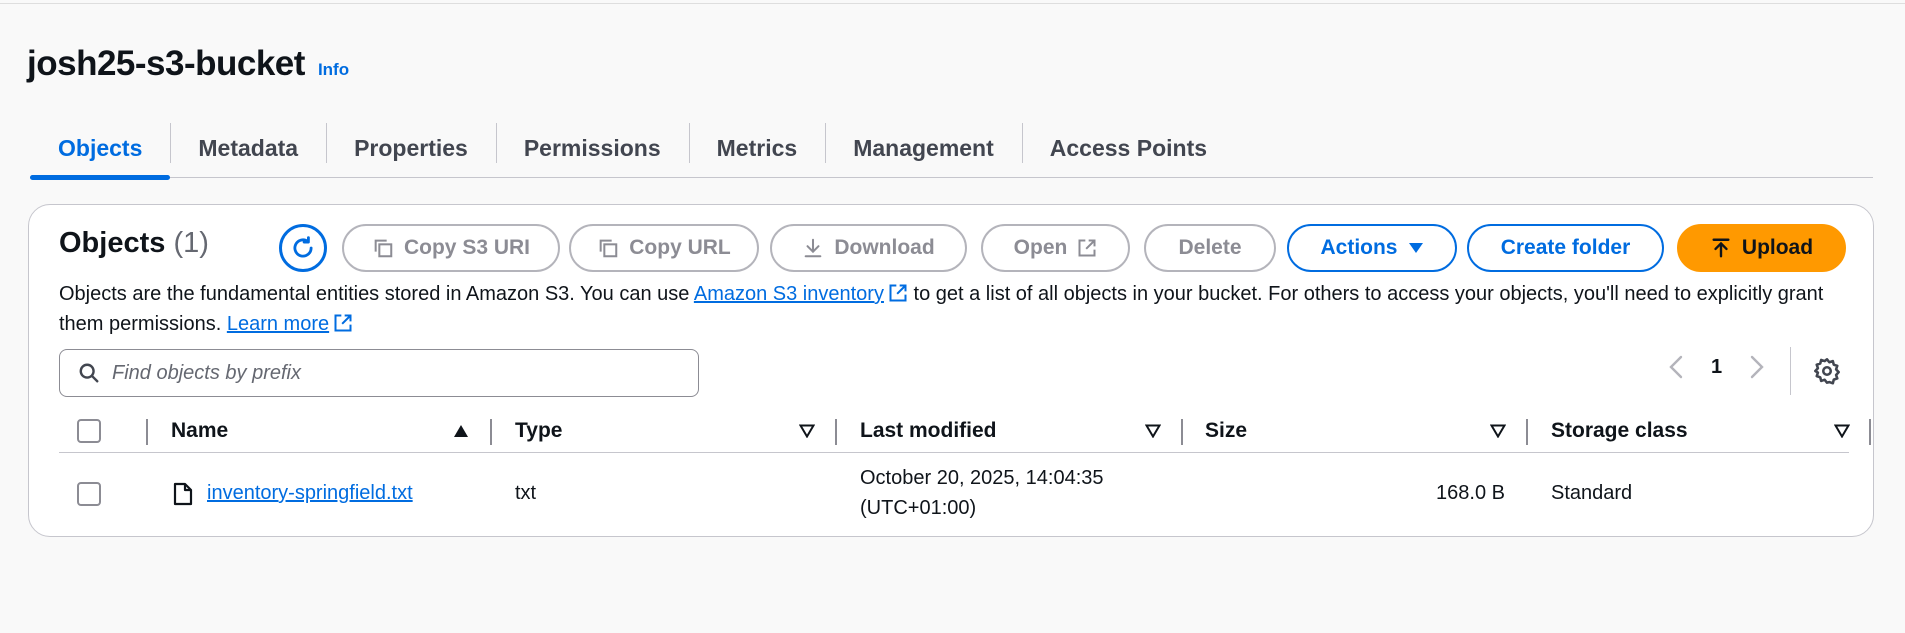 The image size is (1905, 633). I want to click on tab-properties: Properties, so click(411, 149).